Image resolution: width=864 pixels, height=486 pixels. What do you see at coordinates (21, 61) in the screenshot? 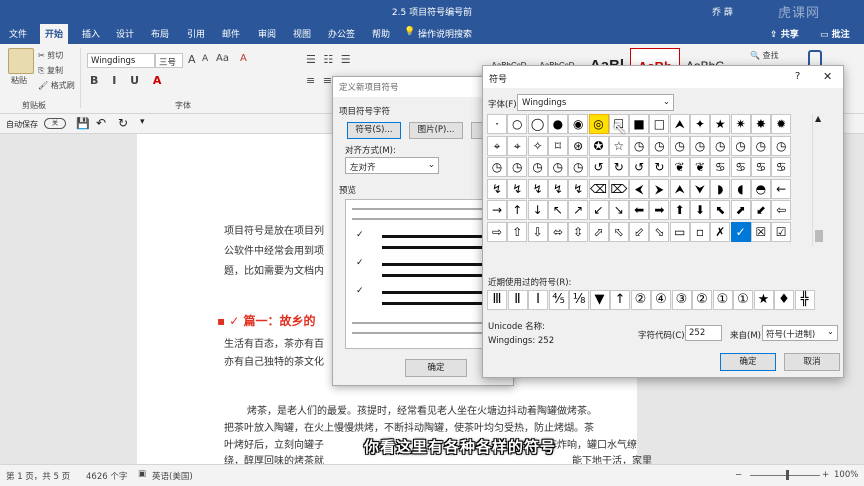
I see `paste-icon` at bounding box center [21, 61].